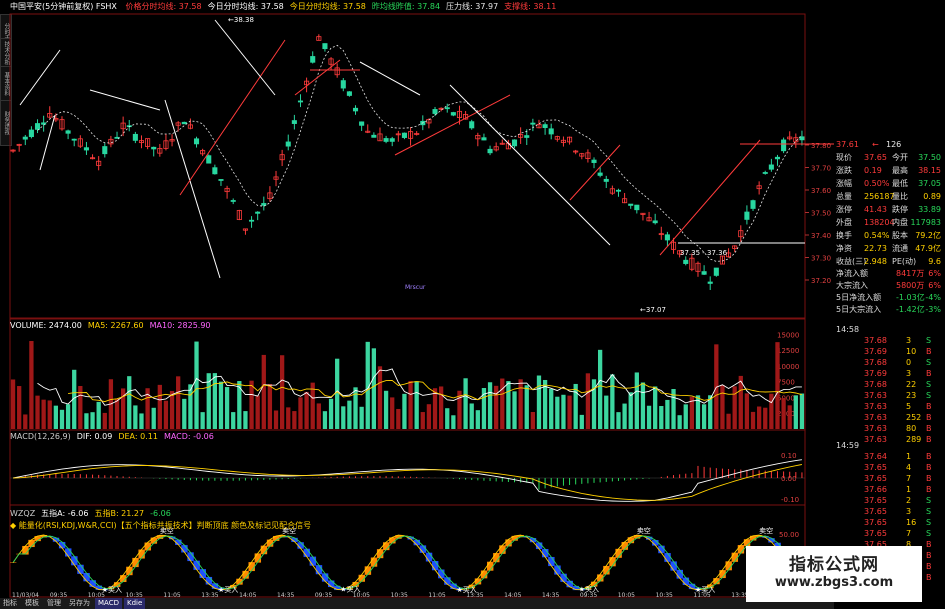 The height and width of the screenshot is (609, 945). I want to click on macd-item-0: MACD(12,26,9), so click(40, 436).